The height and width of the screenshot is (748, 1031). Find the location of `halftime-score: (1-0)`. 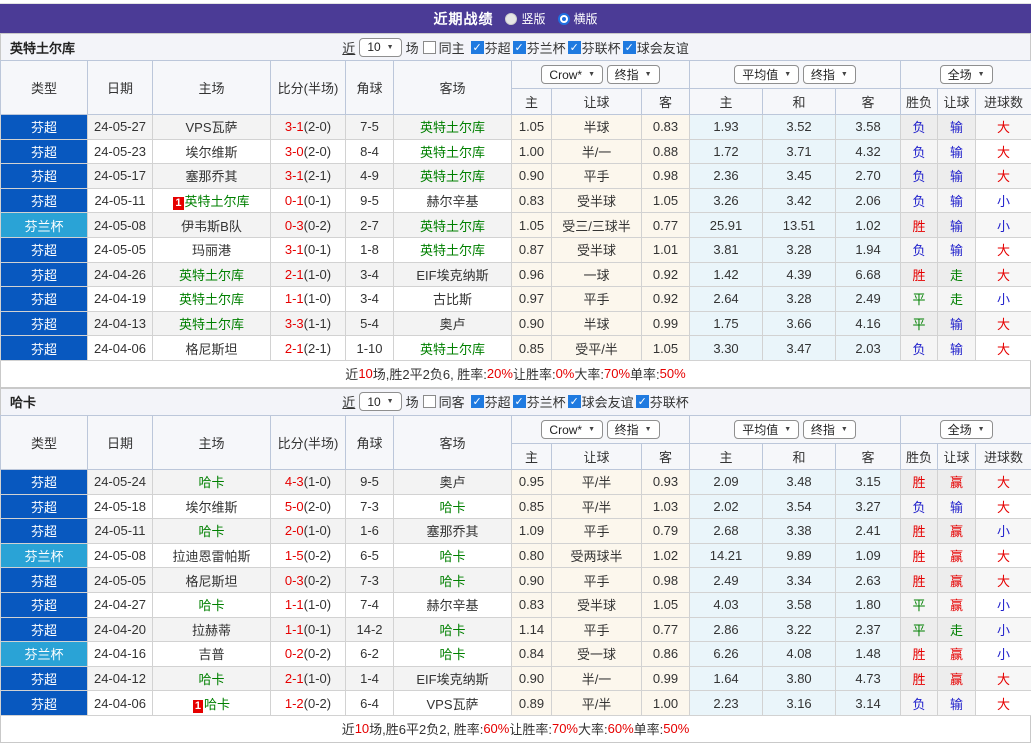

halftime-score: (1-0) is located at coordinates (317, 482).